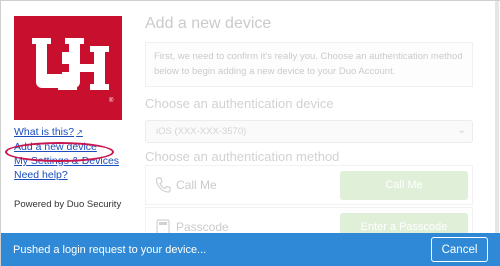 This screenshot has width=500, height=266. I want to click on need-help-link: Need help?, so click(74, 175).